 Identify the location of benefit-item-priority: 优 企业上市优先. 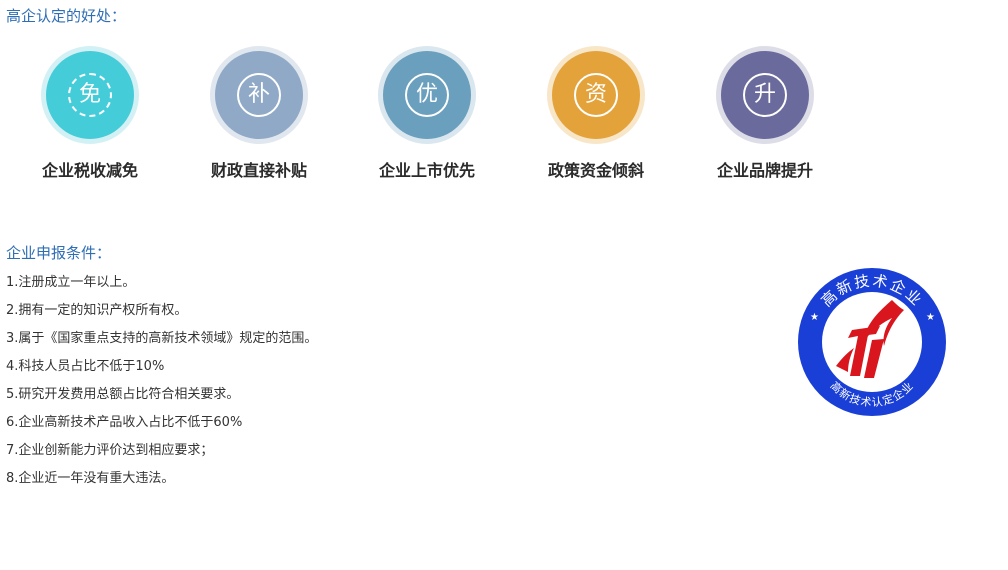
(427, 113).